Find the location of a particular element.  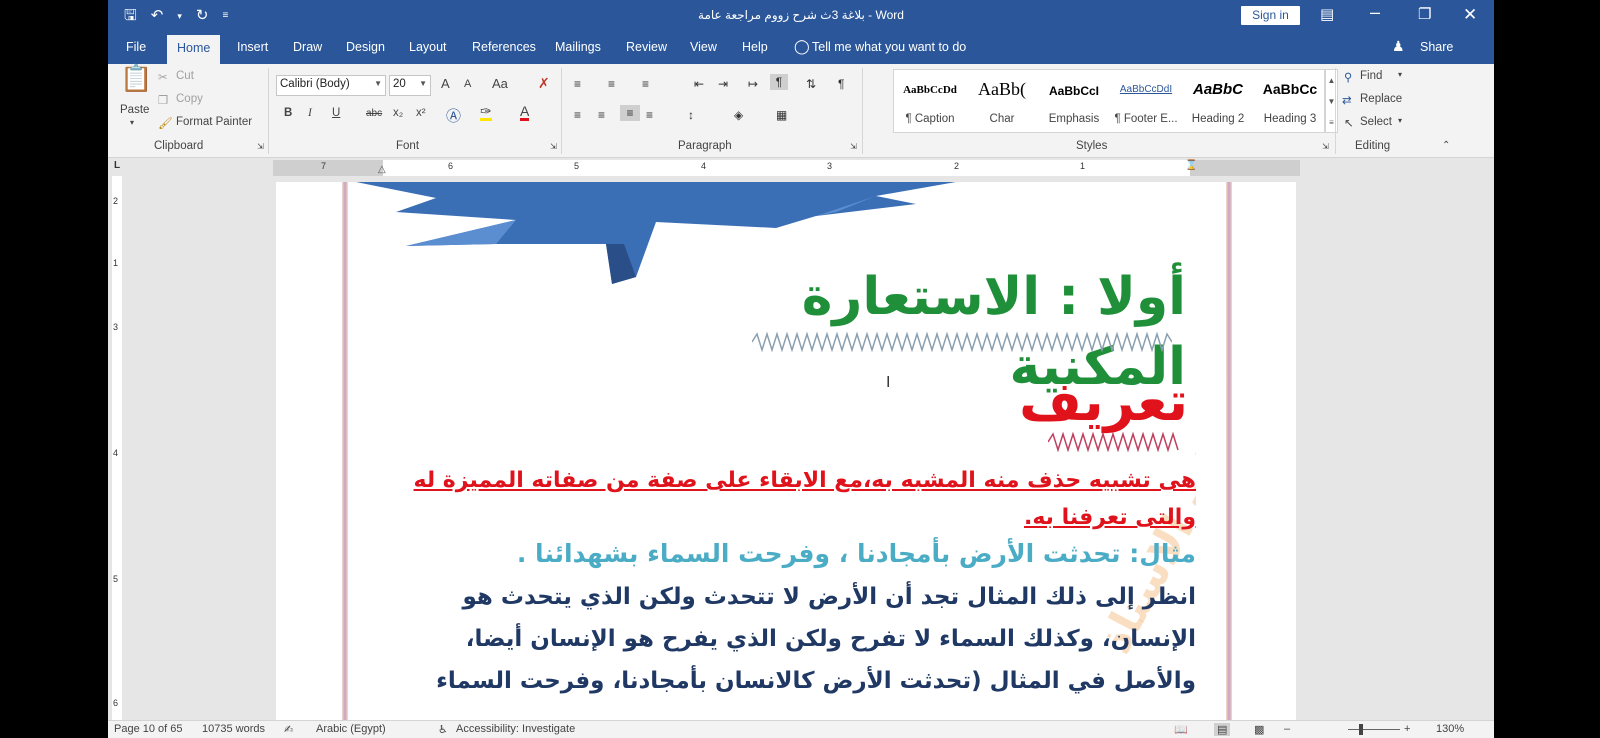

close-icon: ✕ is located at coordinates (1470, 15).